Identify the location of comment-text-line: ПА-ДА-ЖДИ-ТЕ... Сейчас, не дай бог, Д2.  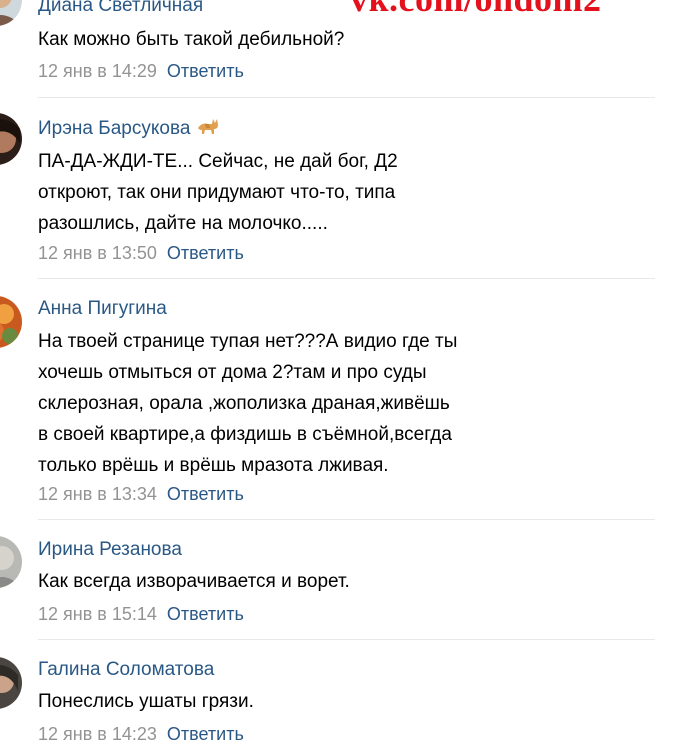
(218, 161).